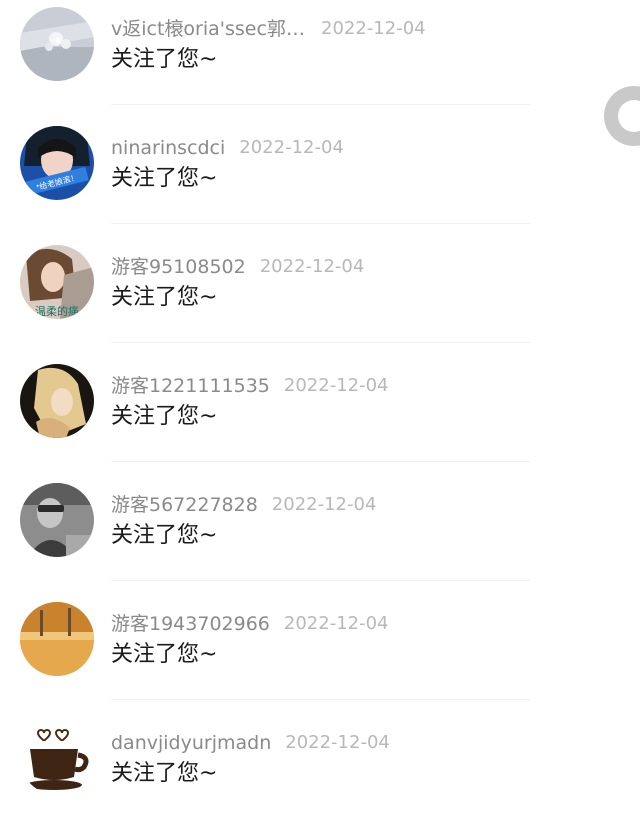 The height and width of the screenshot is (833, 640). I want to click on item-meta: ninarinscdci 2022-12-04, so click(227, 148).